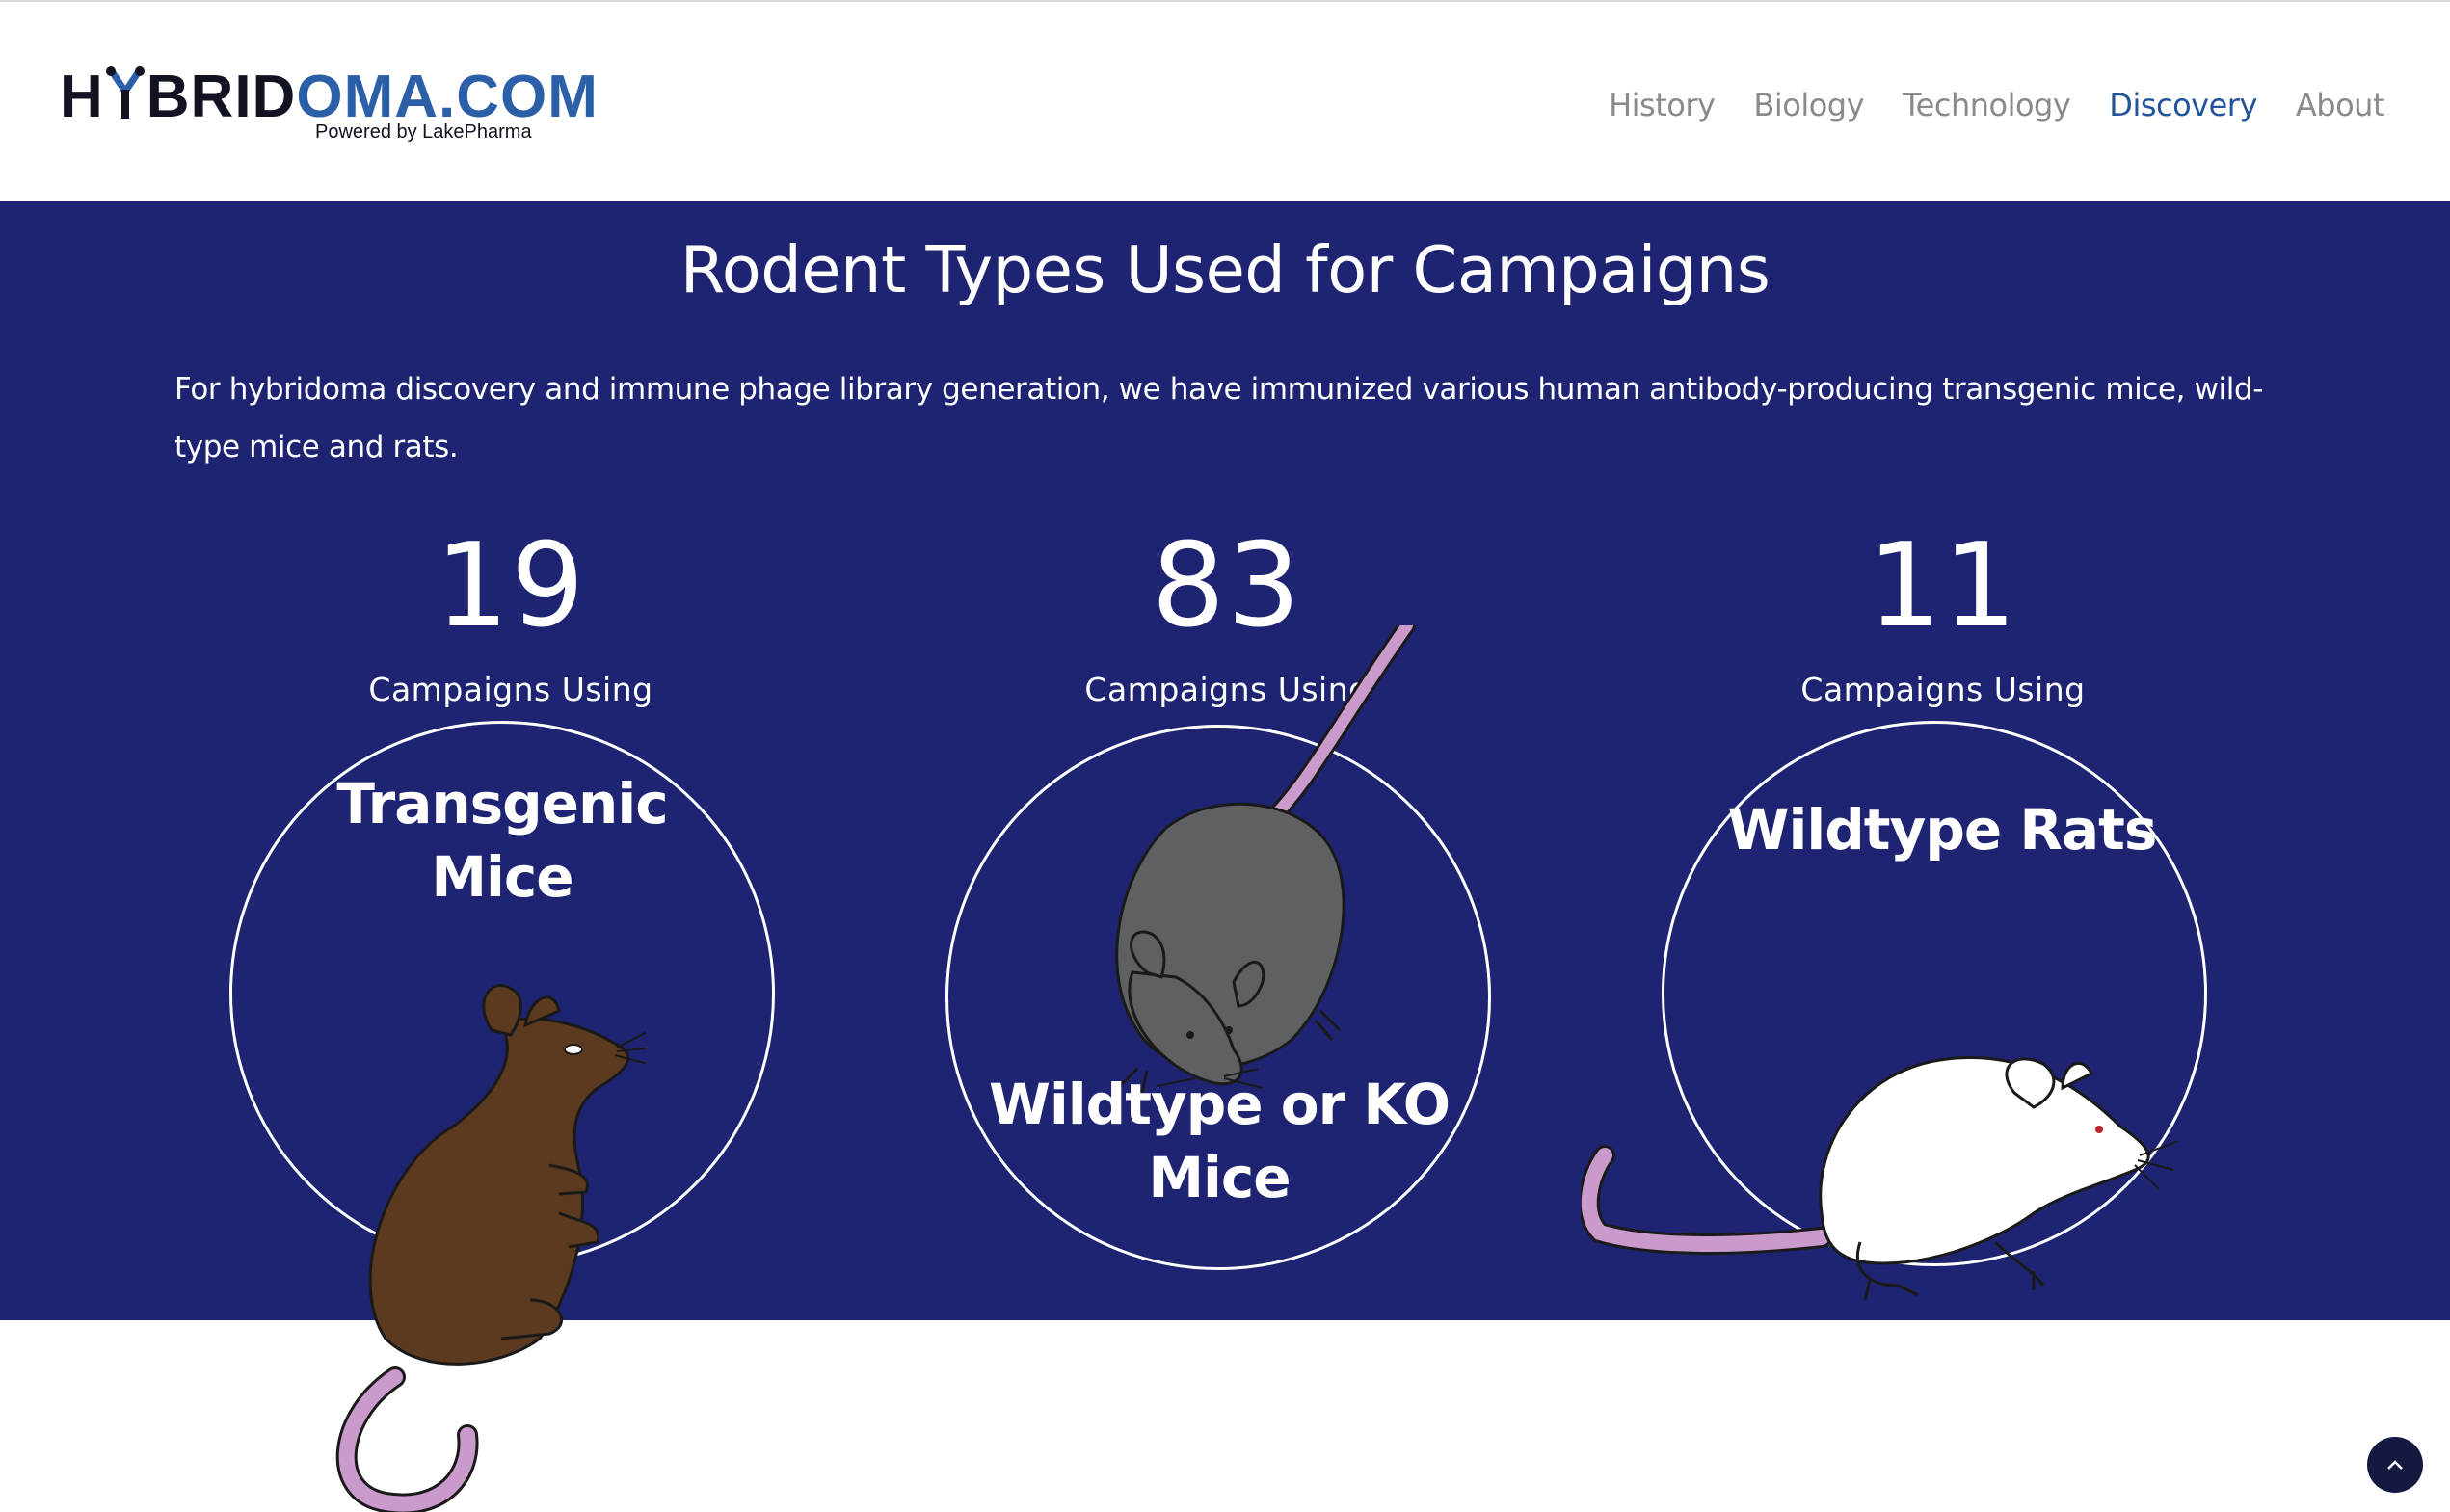 The height and width of the screenshot is (1512, 2450). I want to click on site-logo: H BRIDOMA.COM Powered by LakePharma, so click(329, 112).